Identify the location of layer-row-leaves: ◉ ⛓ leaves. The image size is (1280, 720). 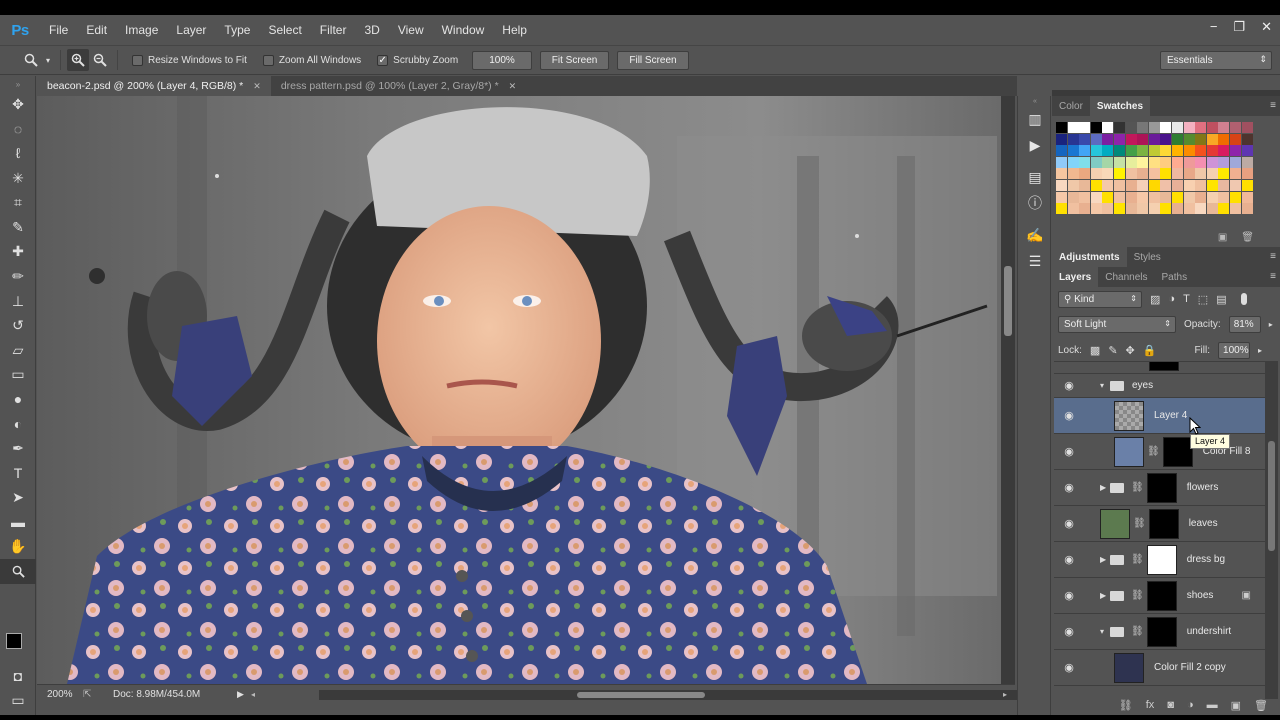
(1159, 524).